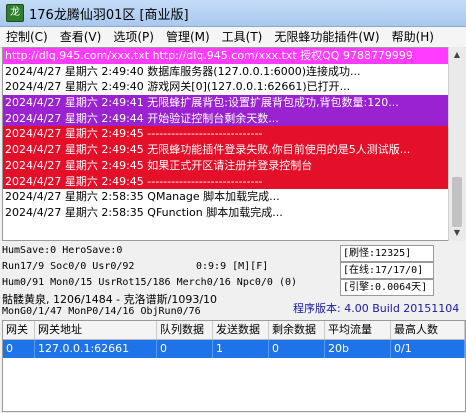 The image size is (466, 413). What do you see at coordinates (226, 228) in the screenshot?
I see `log-line` at bounding box center [226, 228].